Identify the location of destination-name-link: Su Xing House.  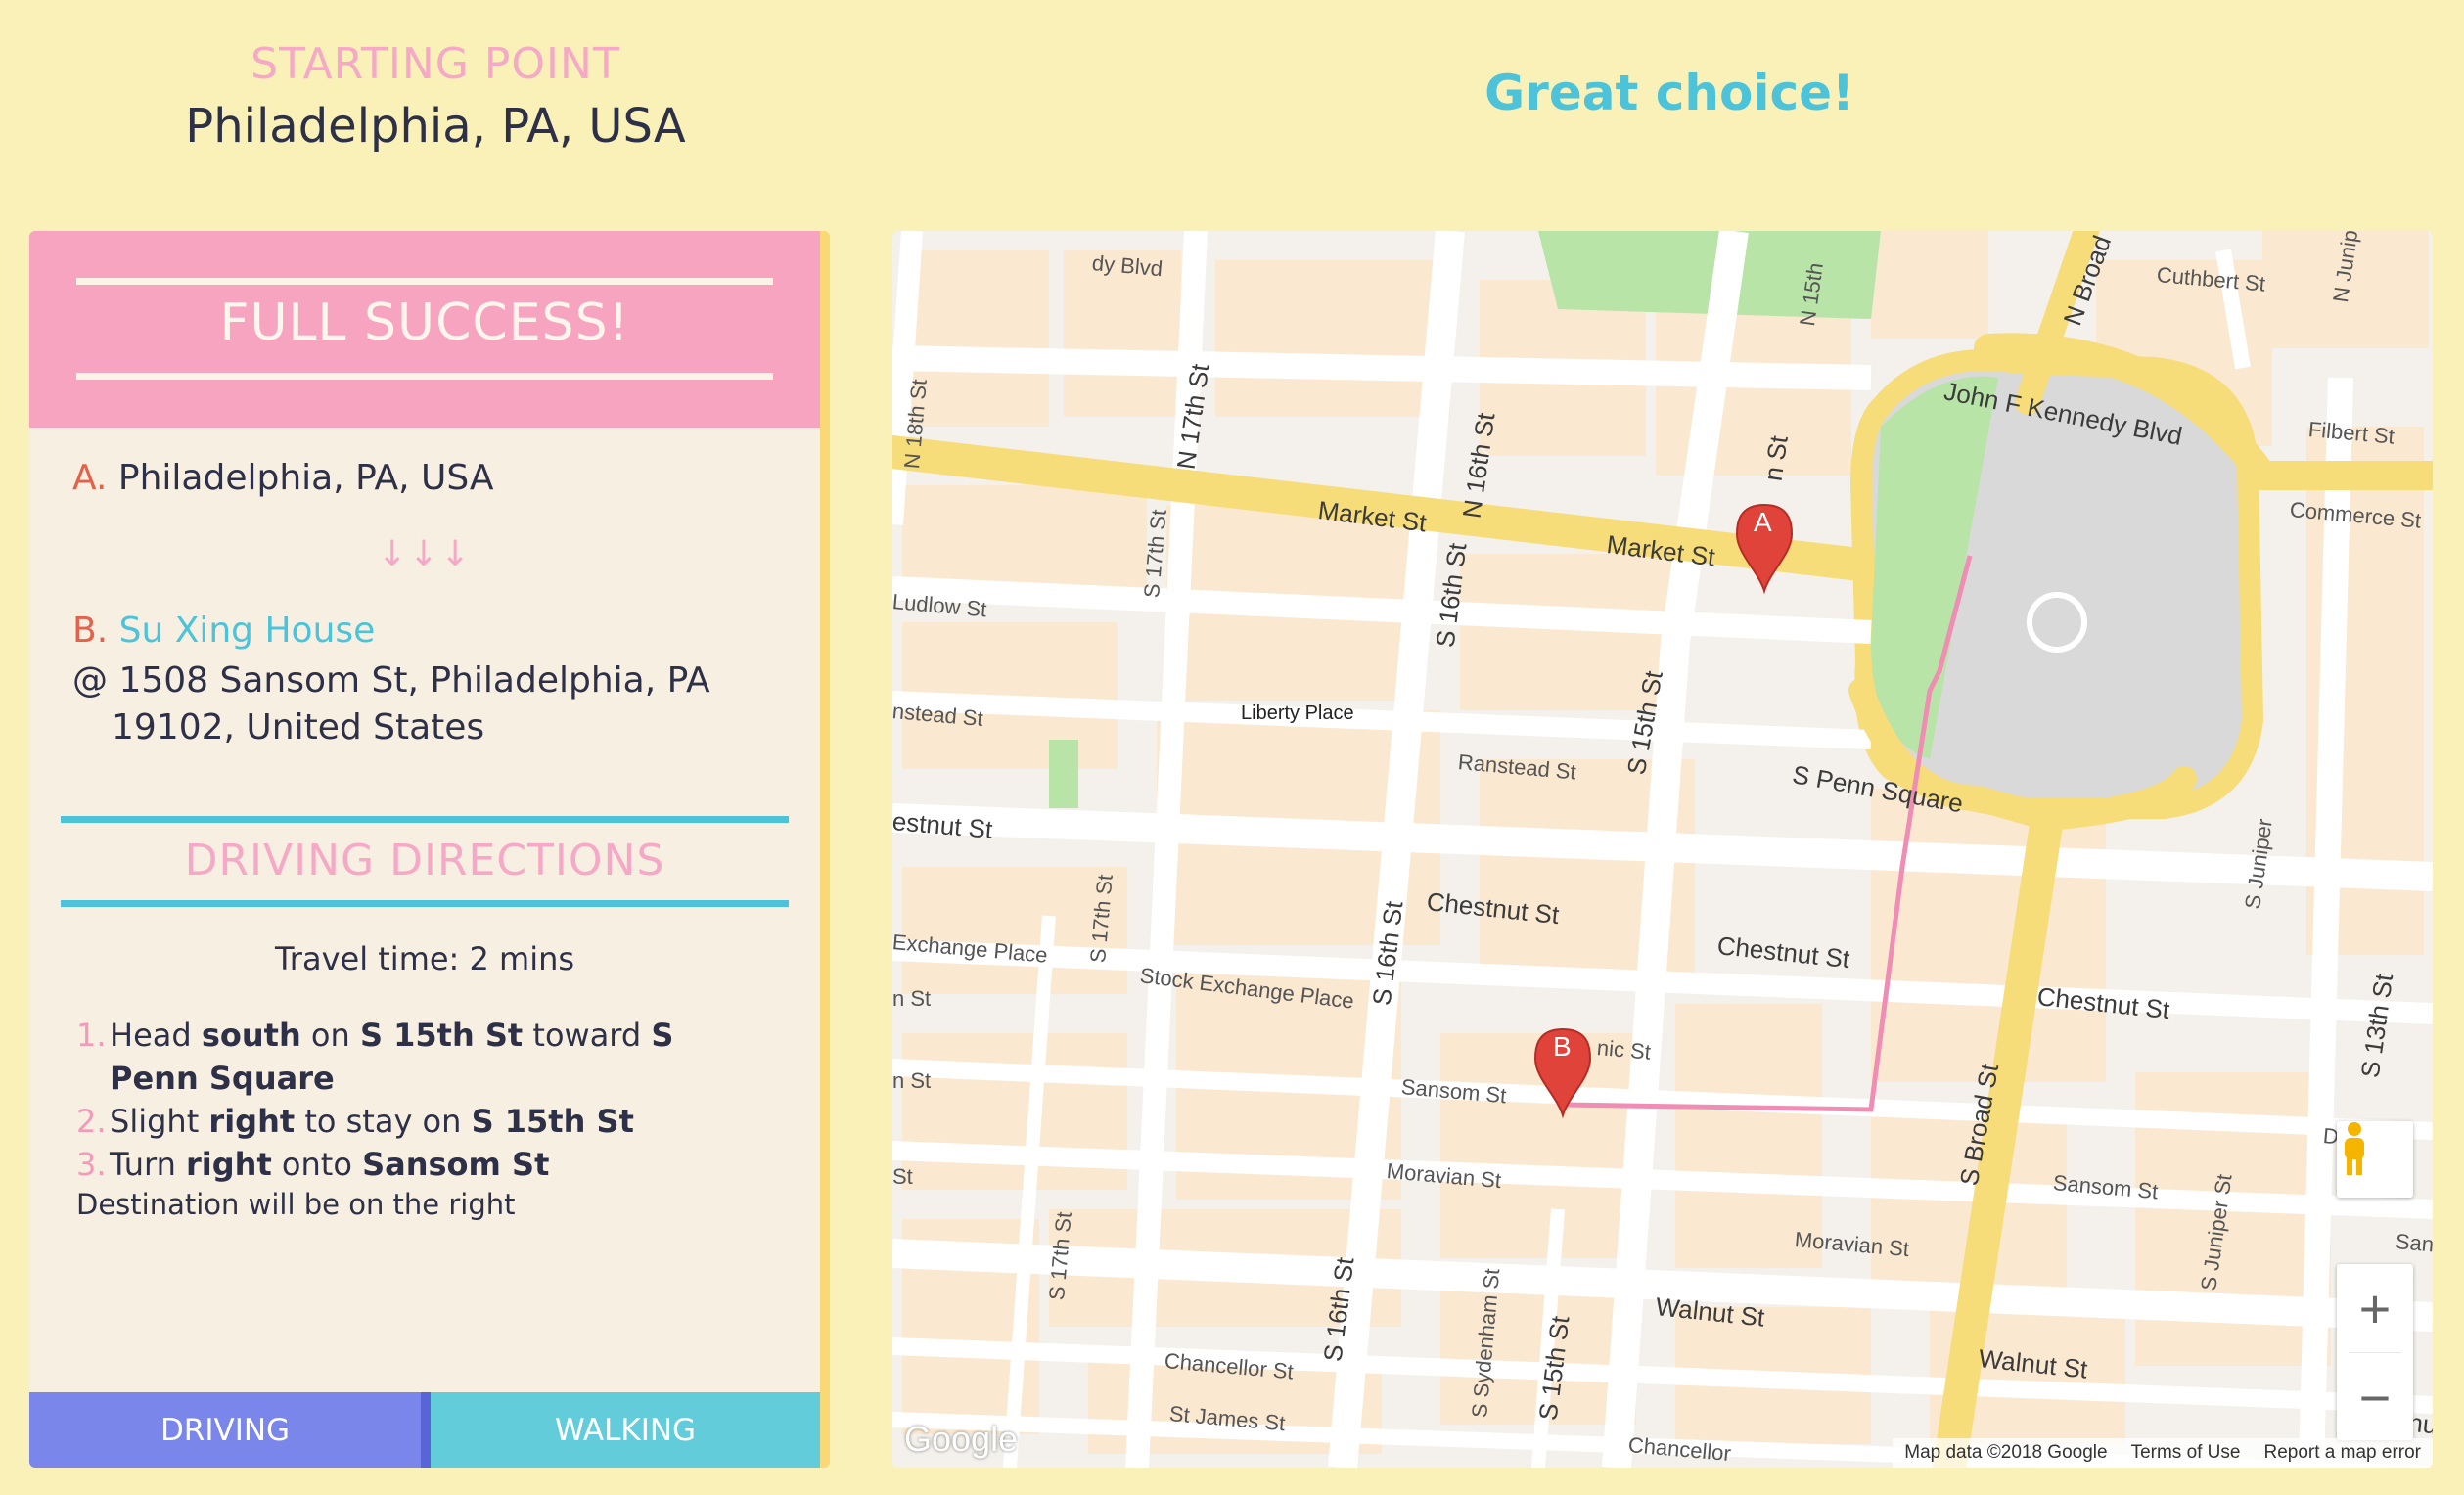
(248, 631).